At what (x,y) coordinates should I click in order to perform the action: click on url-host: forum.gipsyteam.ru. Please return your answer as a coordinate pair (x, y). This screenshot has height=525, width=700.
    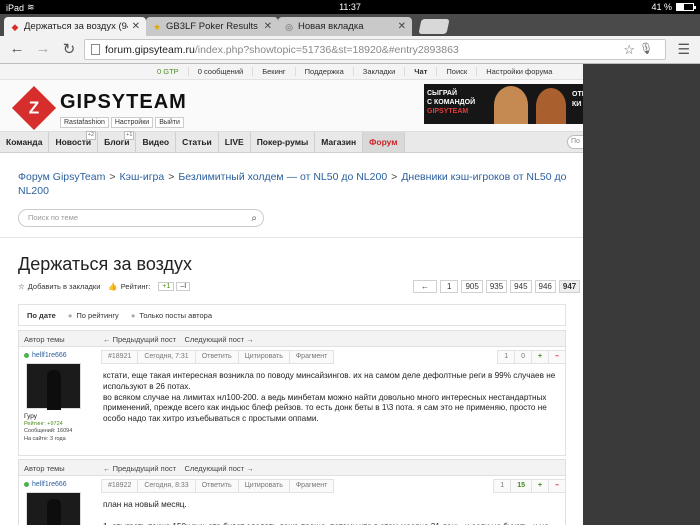
    Looking at the image, I should click on (150, 49).